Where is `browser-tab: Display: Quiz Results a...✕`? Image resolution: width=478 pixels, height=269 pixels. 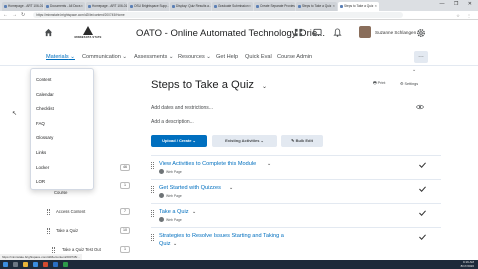
browser-tab: Display: Quiz Results a...✕ is located at coordinates (190, 6).